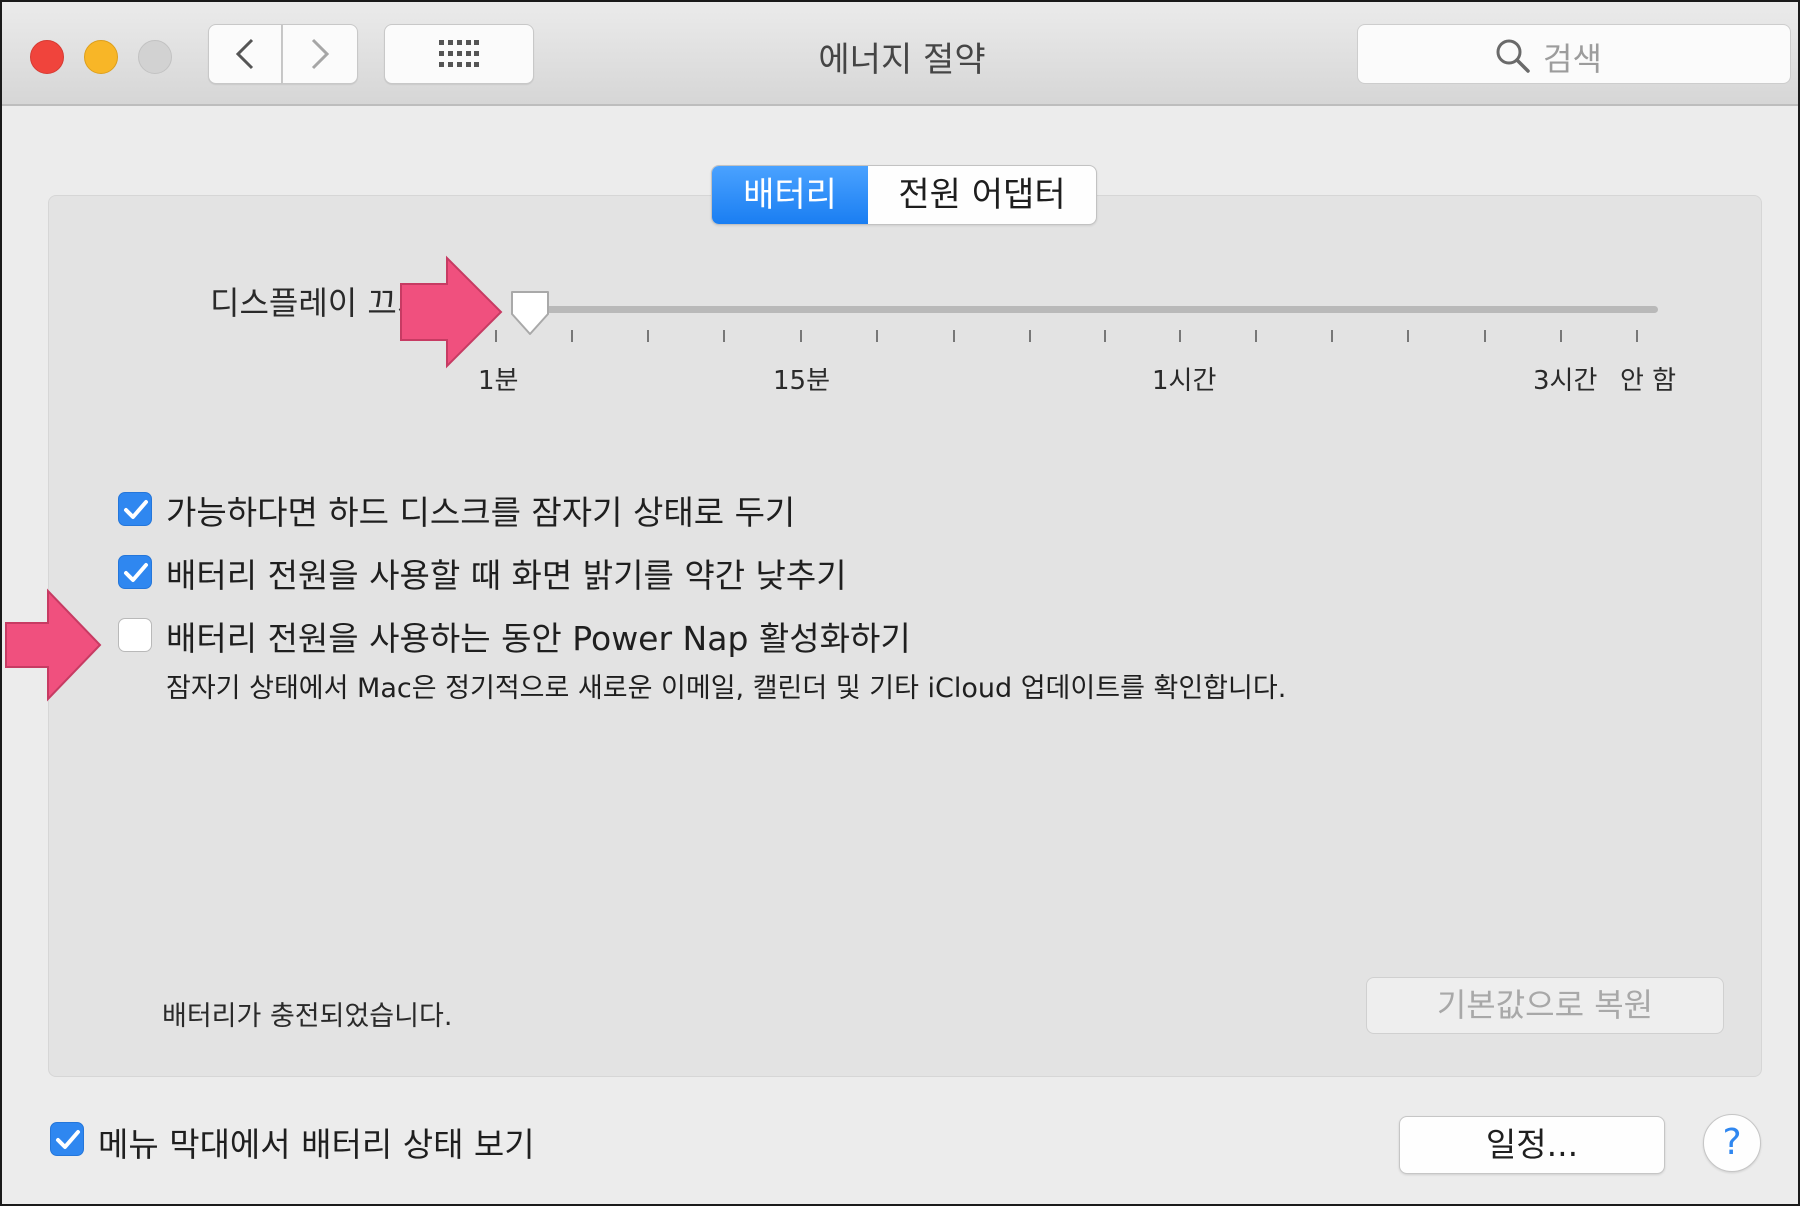 Image resolution: width=1800 pixels, height=1206 pixels. I want to click on tick-label-never: 안 함, so click(1648, 381).